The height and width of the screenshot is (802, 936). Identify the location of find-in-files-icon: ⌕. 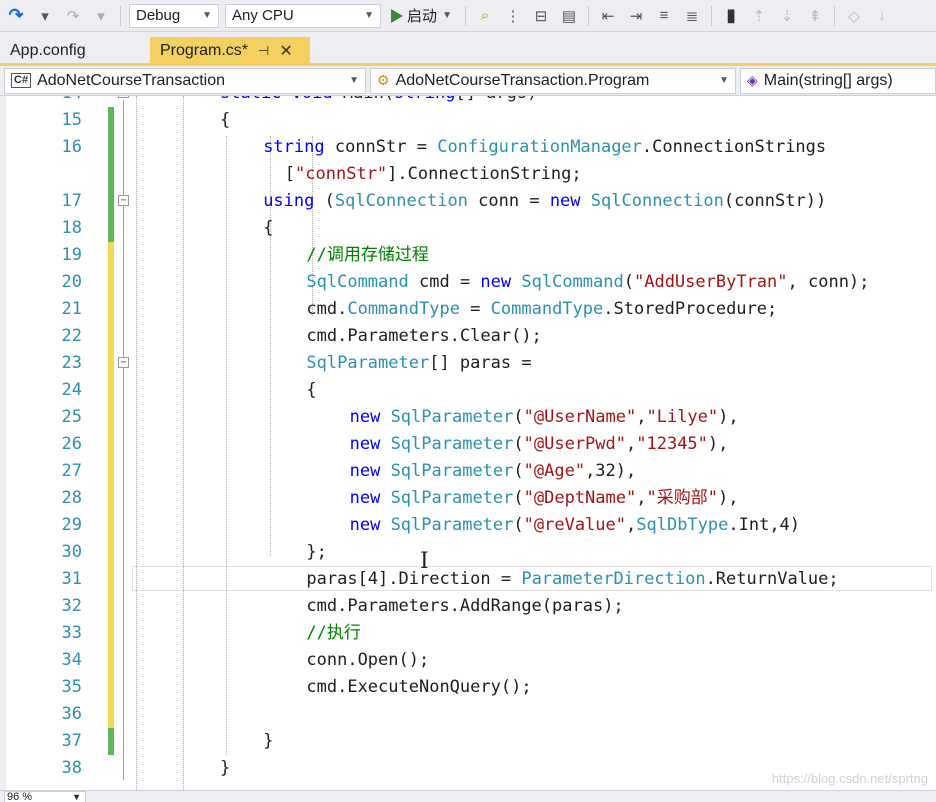
(485, 16).